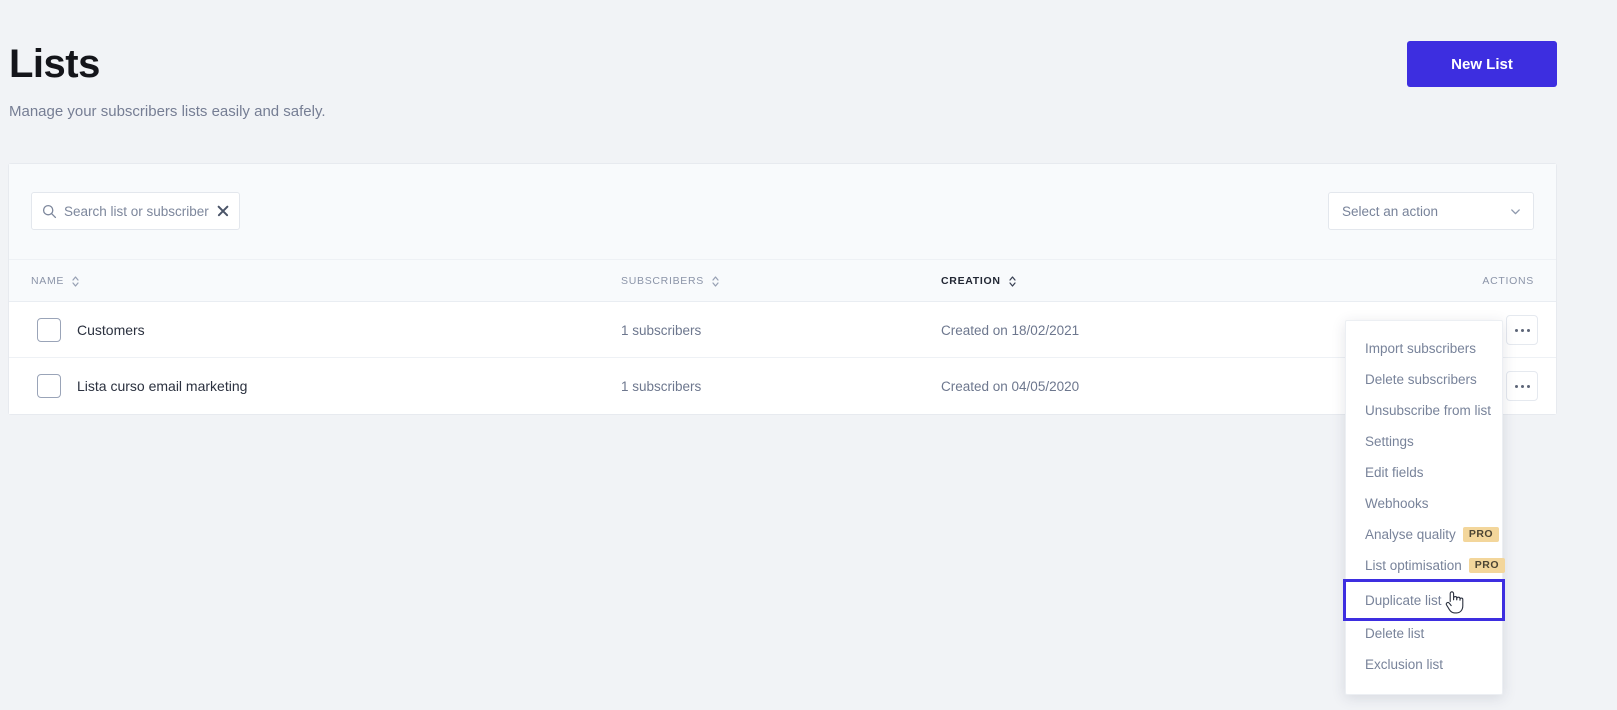 Image resolution: width=1617 pixels, height=710 pixels. Describe the element at coordinates (1394, 472) in the screenshot. I see `menu-item-label: Edit fields` at that location.